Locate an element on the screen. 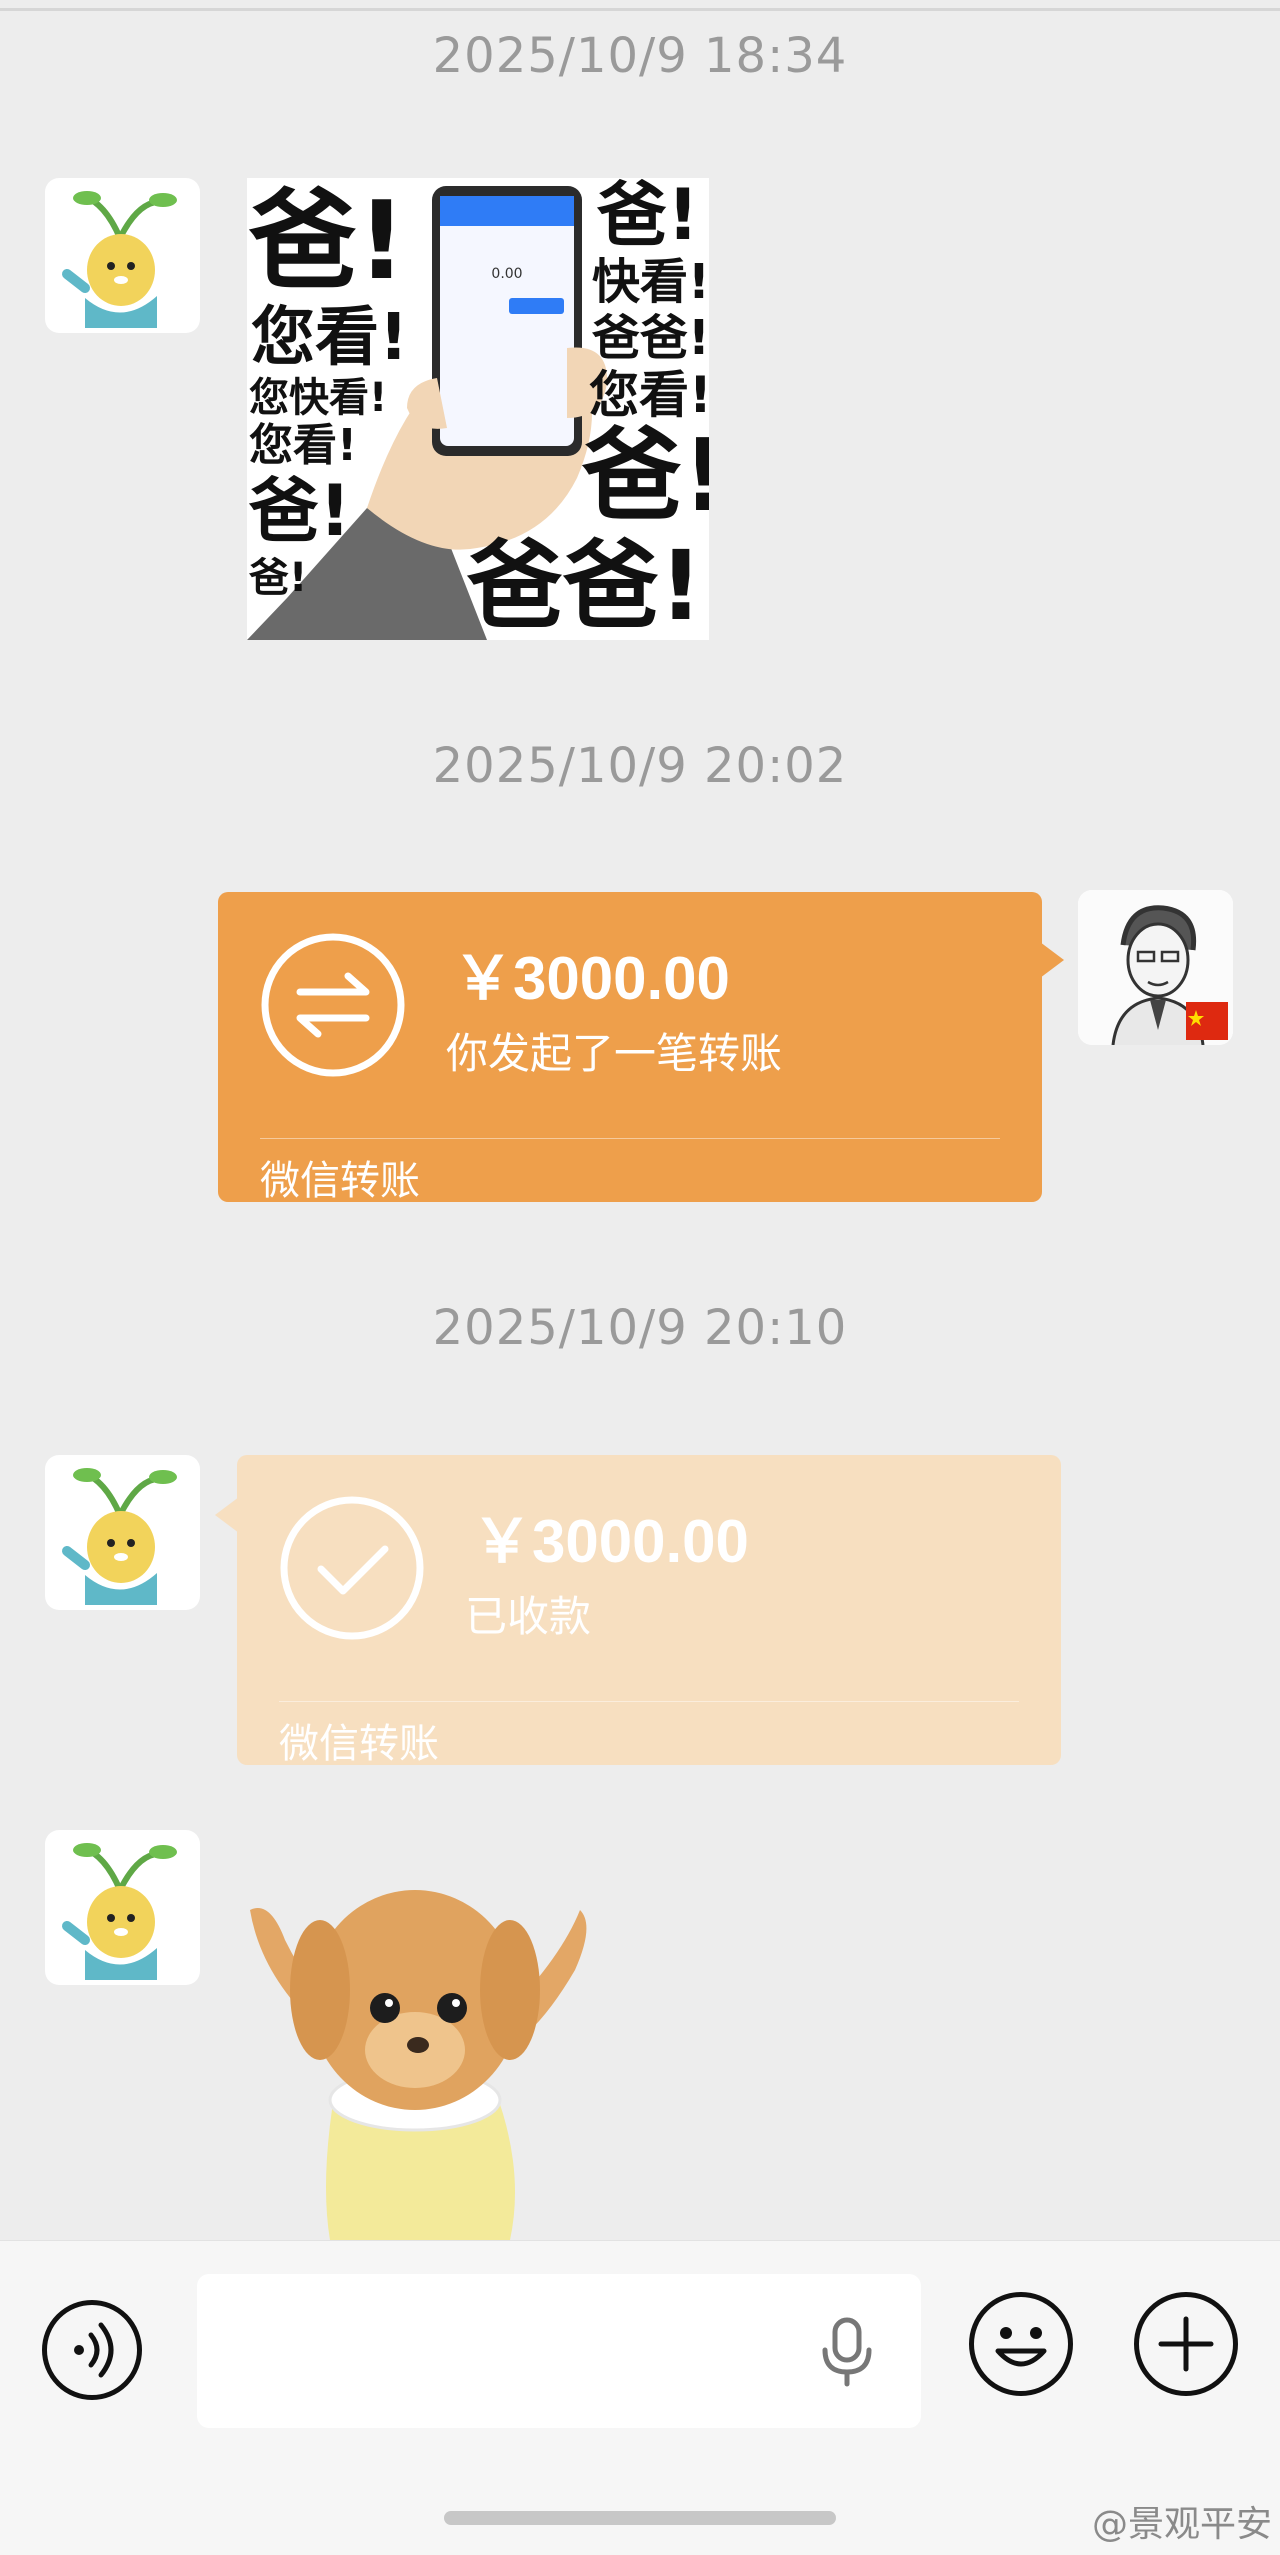 This screenshot has width=1280, height=2555. emoji-button is located at coordinates (1021, 2344).